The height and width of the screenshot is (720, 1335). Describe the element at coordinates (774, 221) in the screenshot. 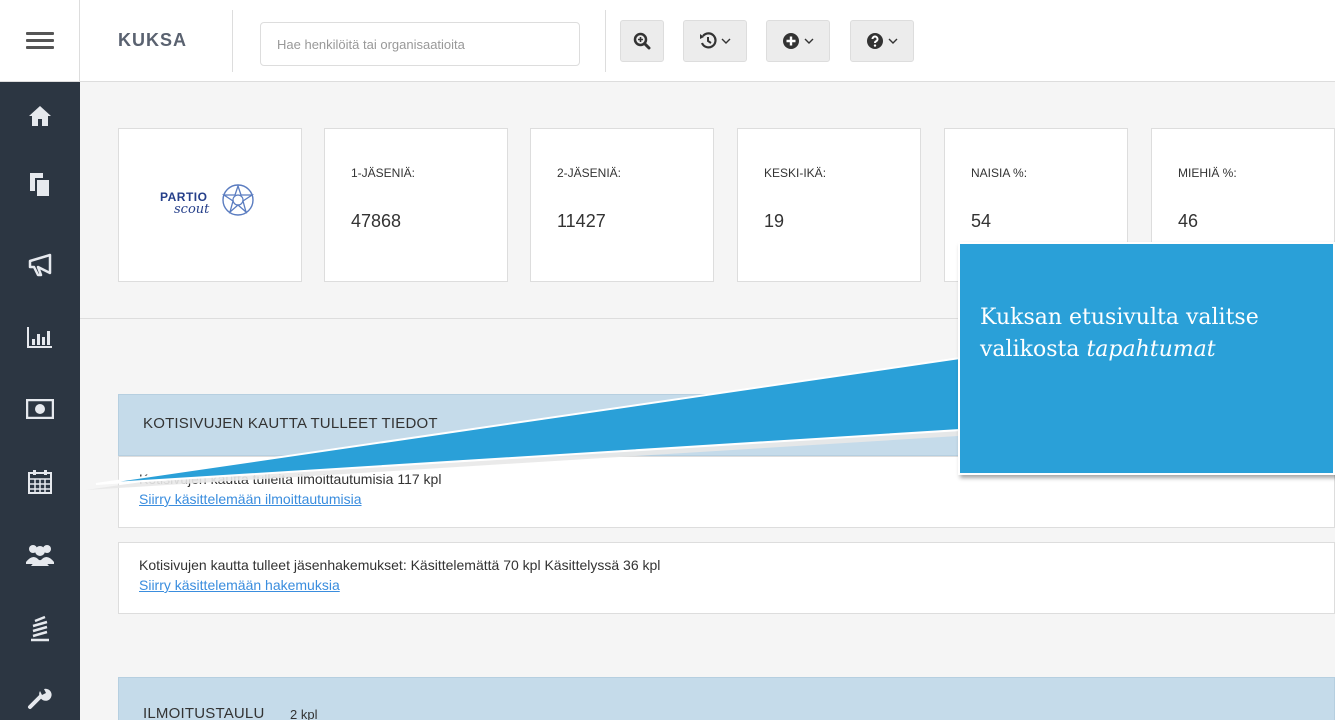

I see `stat-value: 19` at that location.